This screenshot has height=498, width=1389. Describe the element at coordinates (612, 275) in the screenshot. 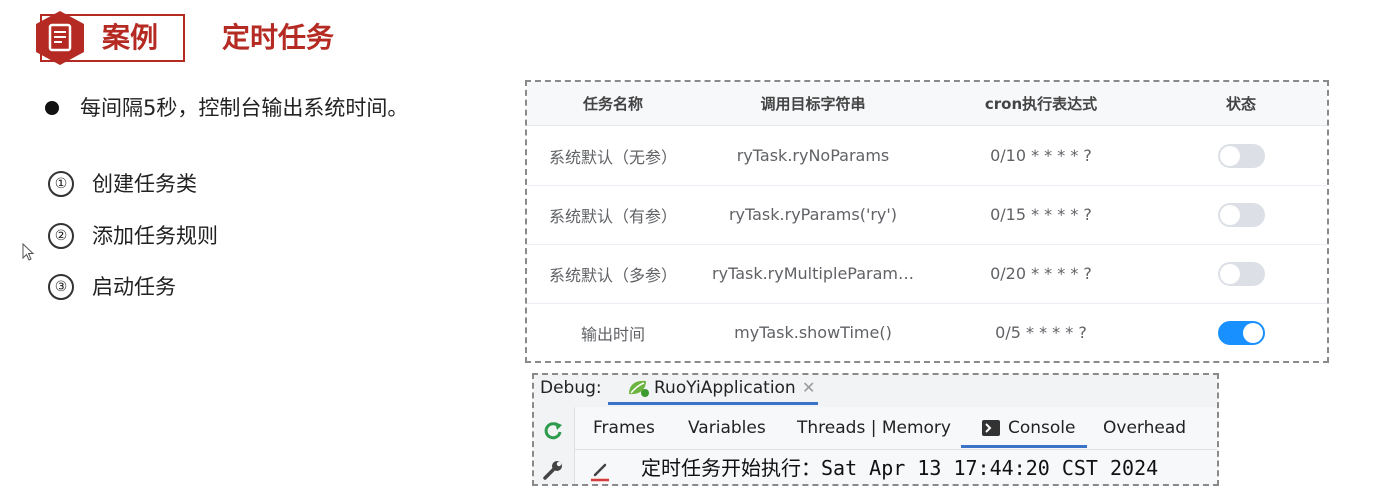

I see `task-name: 系统默认（多参）` at that location.